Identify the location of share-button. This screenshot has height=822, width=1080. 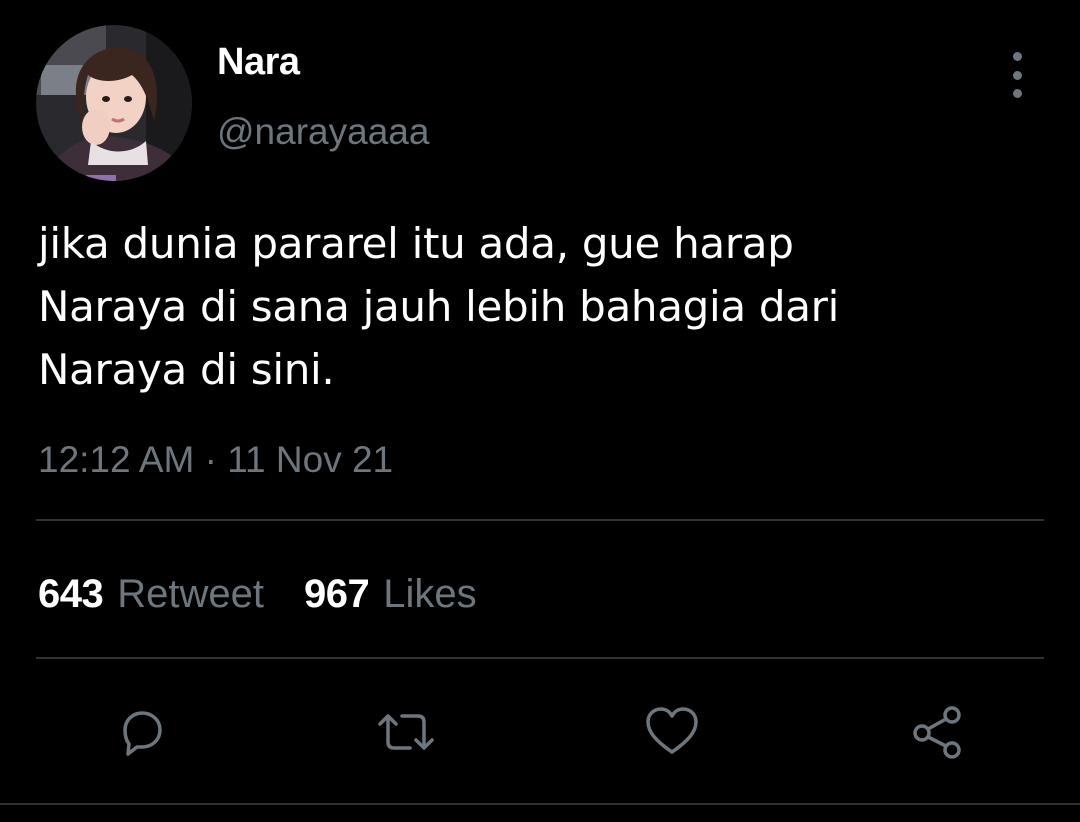
(938, 732).